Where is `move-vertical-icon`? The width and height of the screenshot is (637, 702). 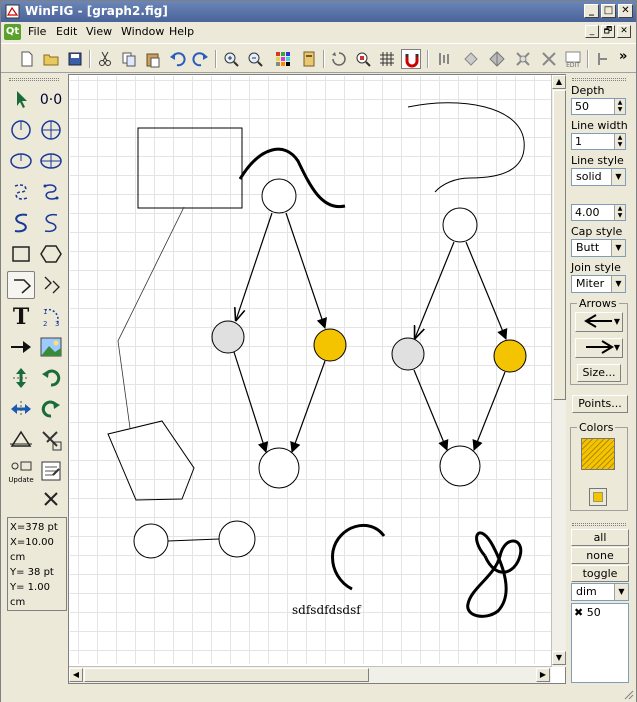
move-vertical-icon is located at coordinates (21, 378).